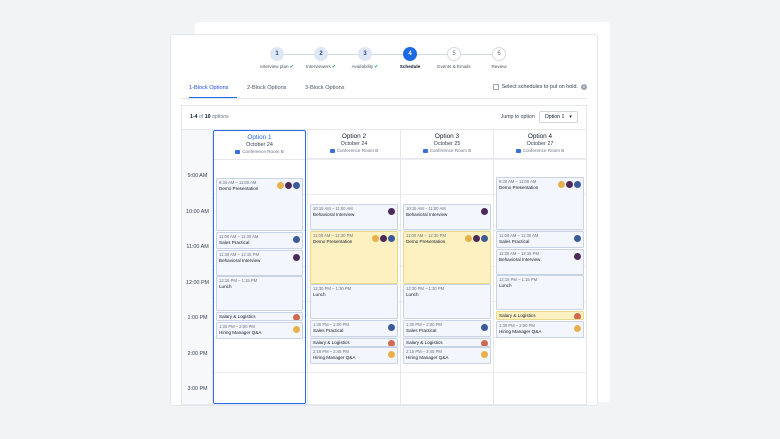 This screenshot has height=439, width=780. Describe the element at coordinates (354, 144) in the screenshot. I see `option-header: Option 2 October 24 Conference Room B` at that location.